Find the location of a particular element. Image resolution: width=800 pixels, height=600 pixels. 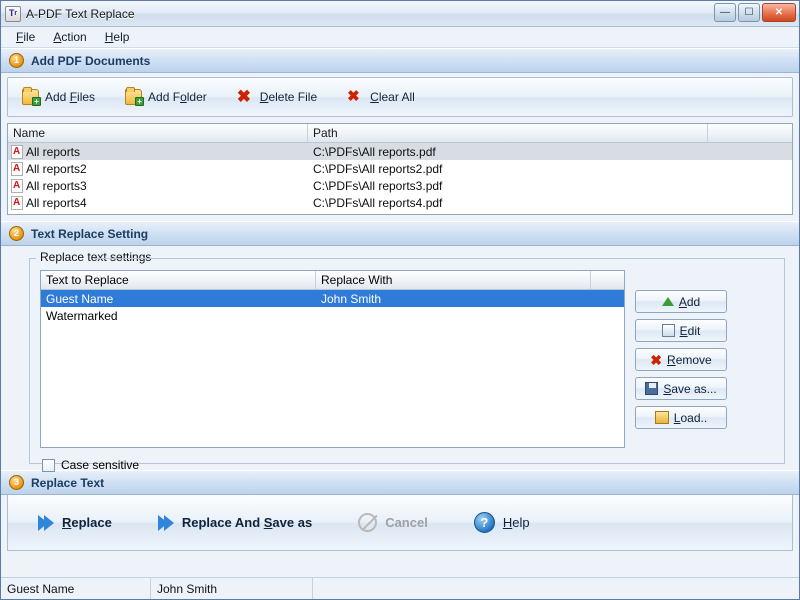

file-path: C:\PDFs\All reports.pdf is located at coordinates (374, 151).